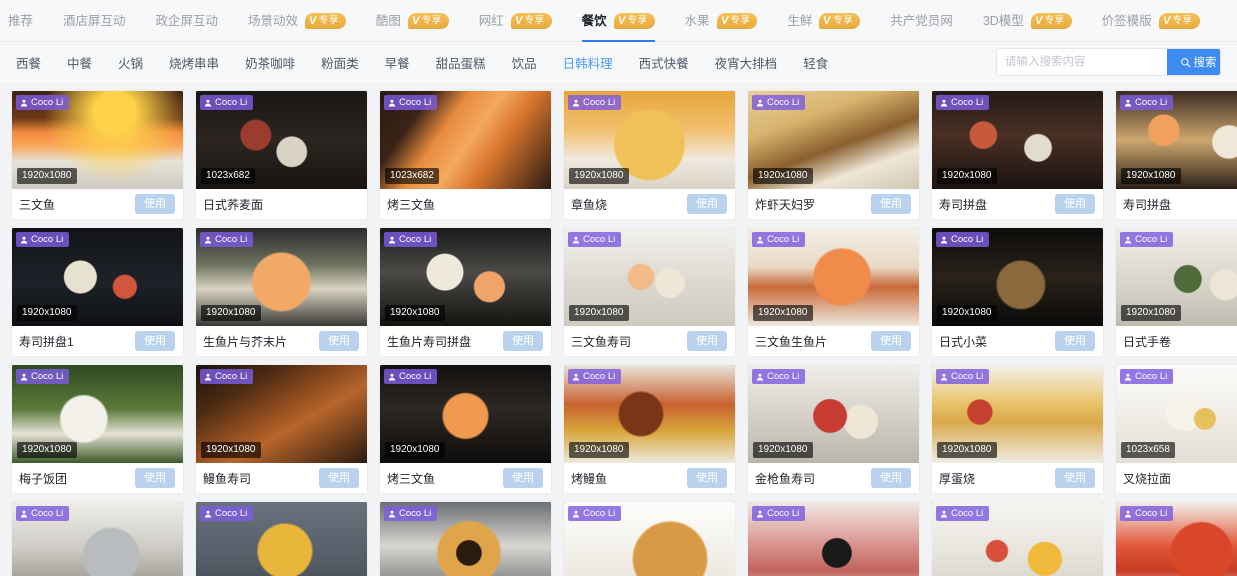 Image resolution: width=1237 pixels, height=576 pixels. I want to click on material-card: Coco Li 1920x1080 生鱼片与芥末片 使用, so click(281, 292).